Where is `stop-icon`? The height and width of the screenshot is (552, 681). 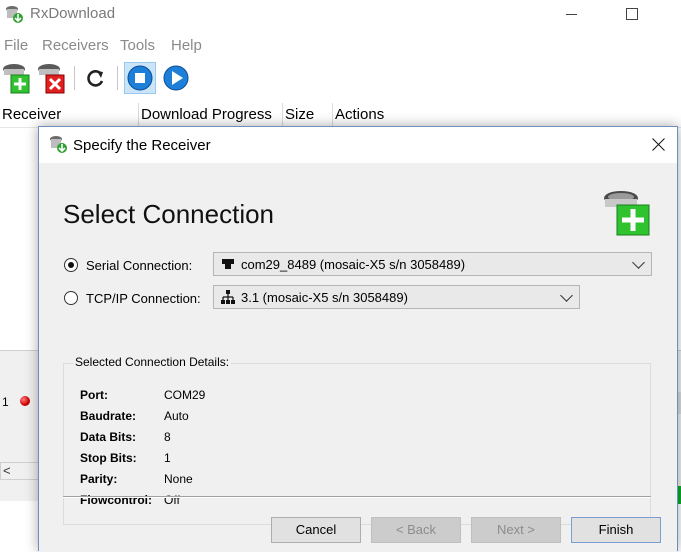 stop-icon is located at coordinates (140, 78).